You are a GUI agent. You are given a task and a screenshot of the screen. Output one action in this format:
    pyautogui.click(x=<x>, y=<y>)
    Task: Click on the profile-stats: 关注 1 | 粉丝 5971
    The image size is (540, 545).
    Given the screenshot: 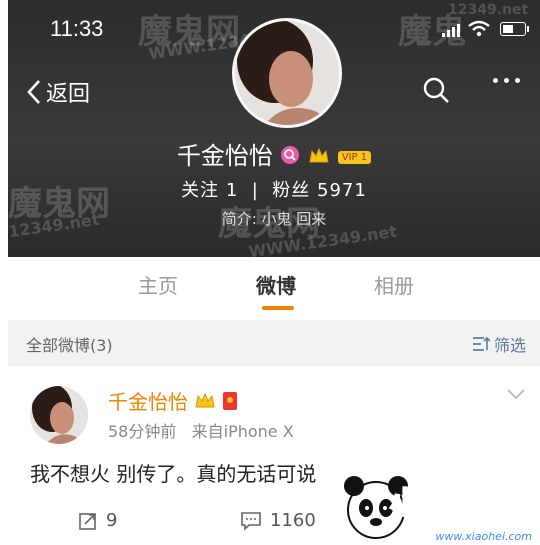 What is the action you would take?
    pyautogui.click(x=274, y=190)
    